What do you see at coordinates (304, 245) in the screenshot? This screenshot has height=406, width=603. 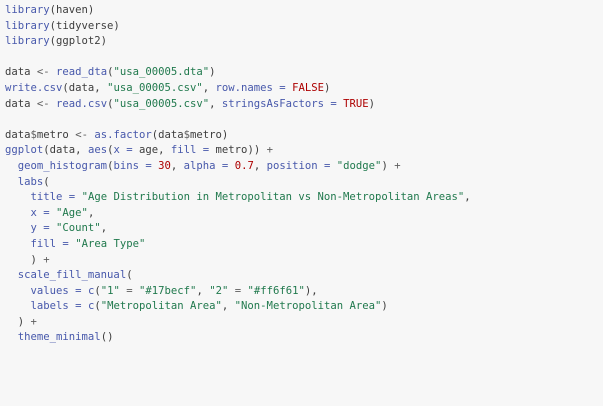 I see `code-line: fill = "Area Type"` at bounding box center [304, 245].